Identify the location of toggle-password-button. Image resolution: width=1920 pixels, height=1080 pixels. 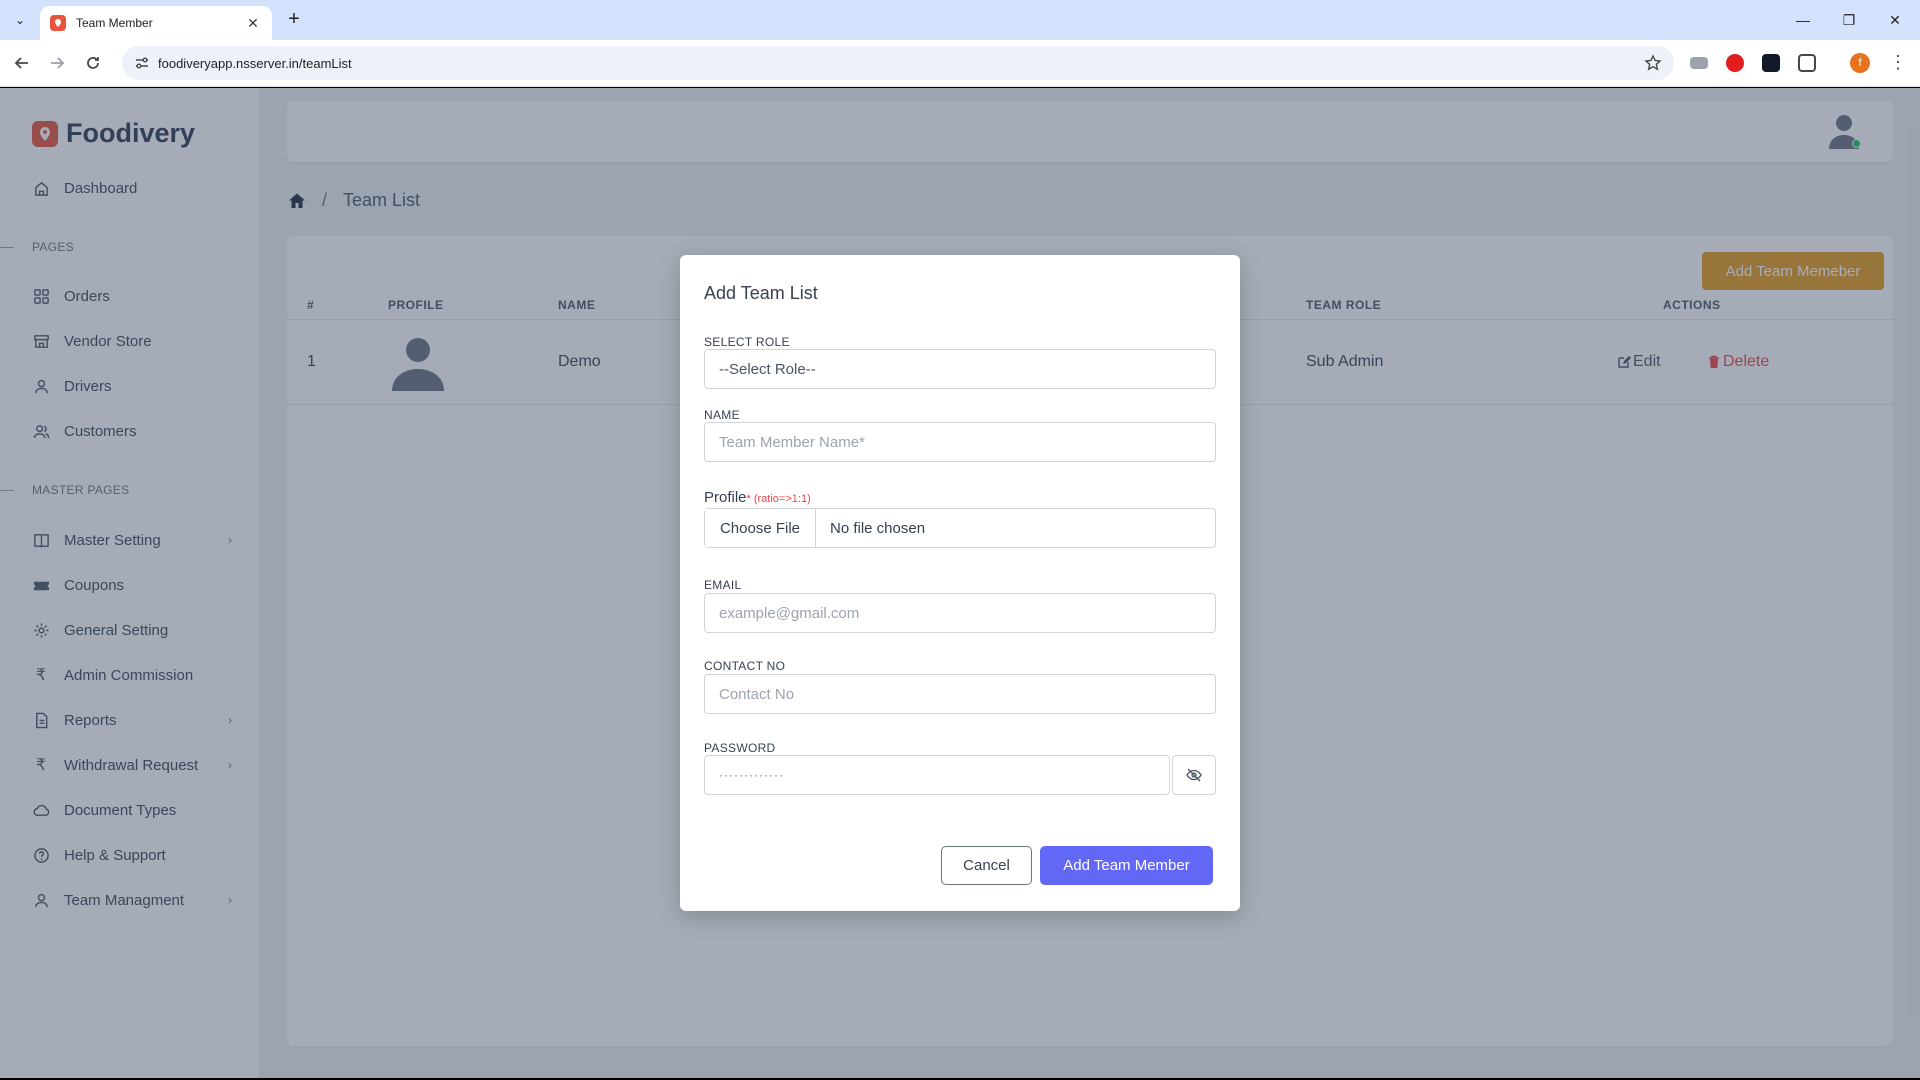
(1194, 775).